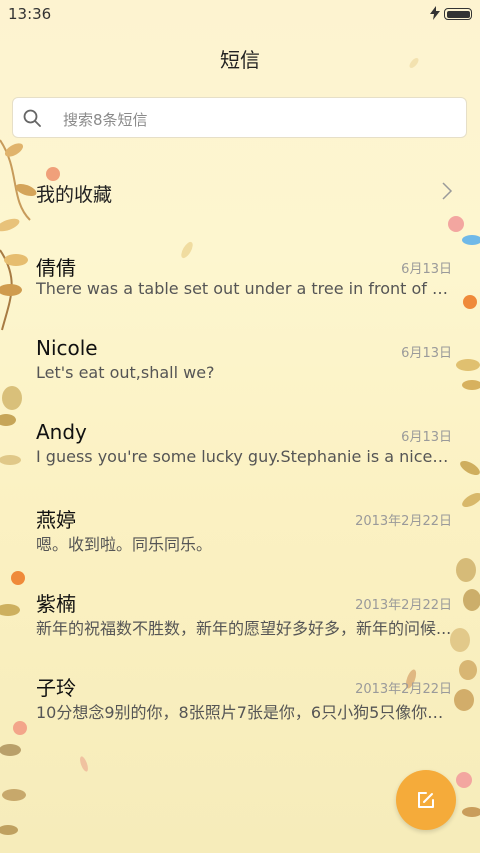  I want to click on compose-icon, so click(426, 800).